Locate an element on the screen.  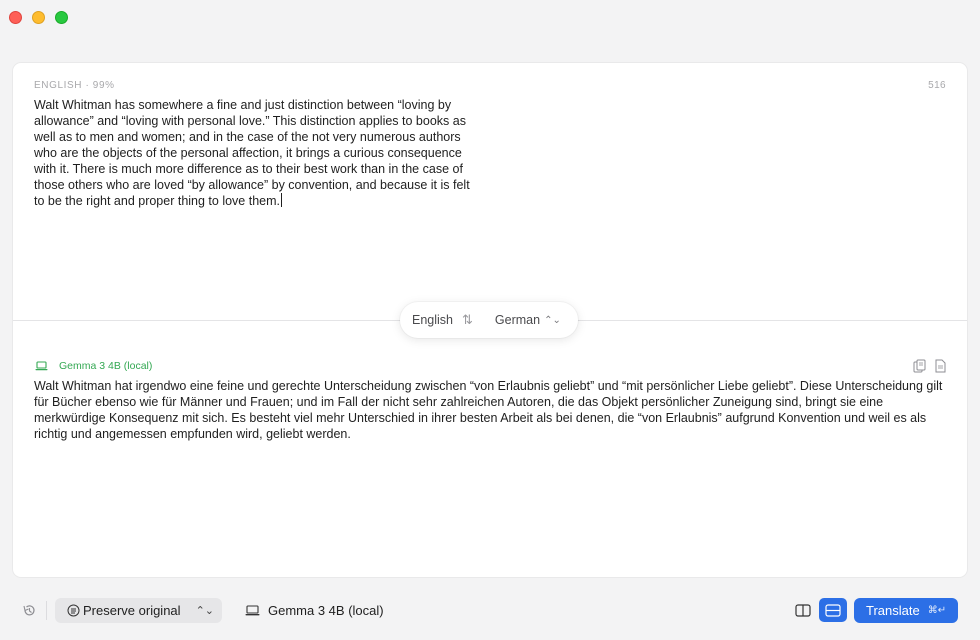
side-by-side-layout-button is located at coordinates (803, 610).